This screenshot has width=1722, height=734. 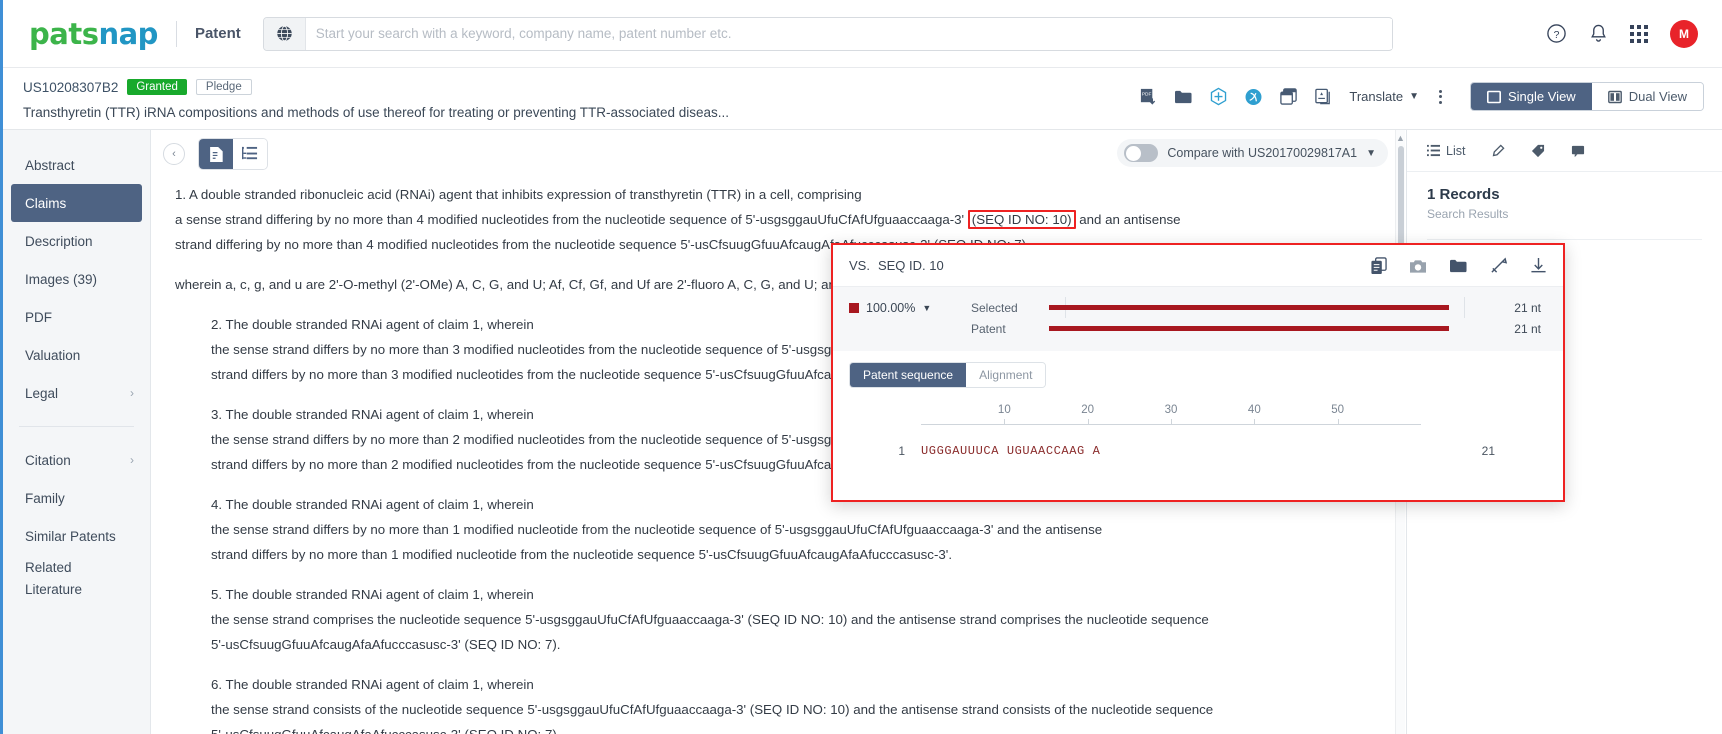 What do you see at coordinates (1376, 96) in the screenshot?
I see `translate-button: Translate` at bounding box center [1376, 96].